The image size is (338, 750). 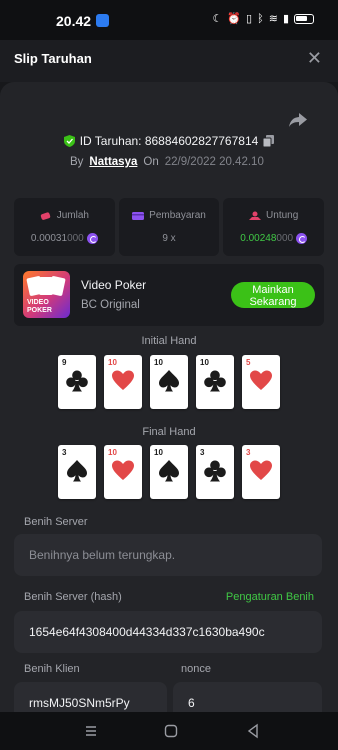 I want to click on client-seed-field: rmsMJ50SNm5rPy, so click(x=90, y=697).